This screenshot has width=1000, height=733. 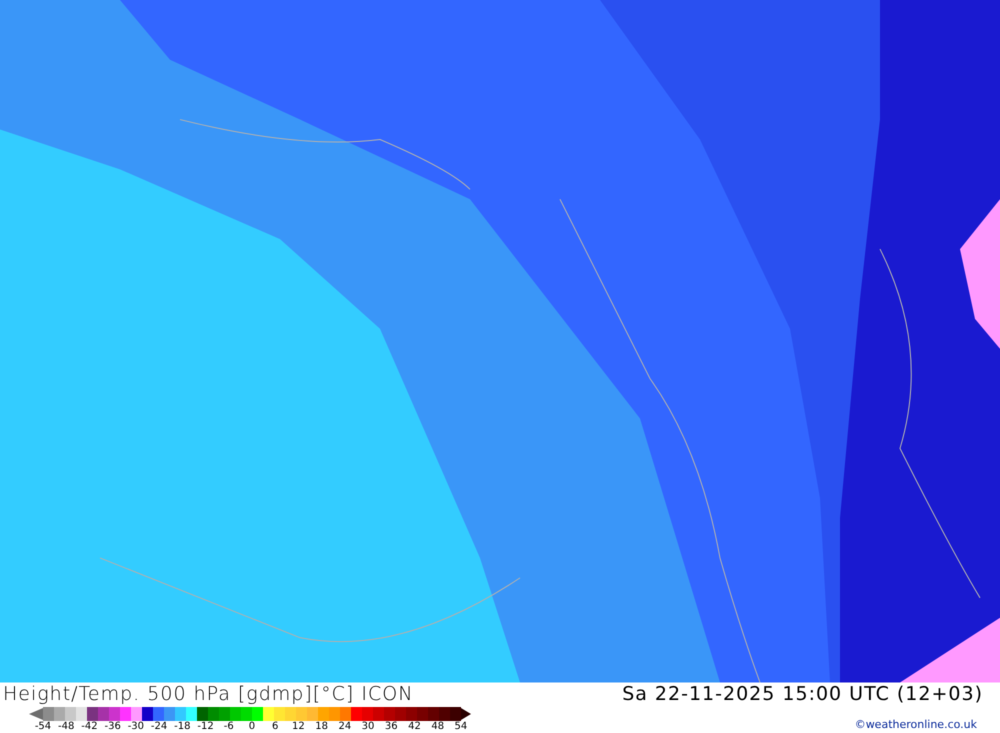 I want to click on legend-tick-label: -30, so click(x=136, y=726).